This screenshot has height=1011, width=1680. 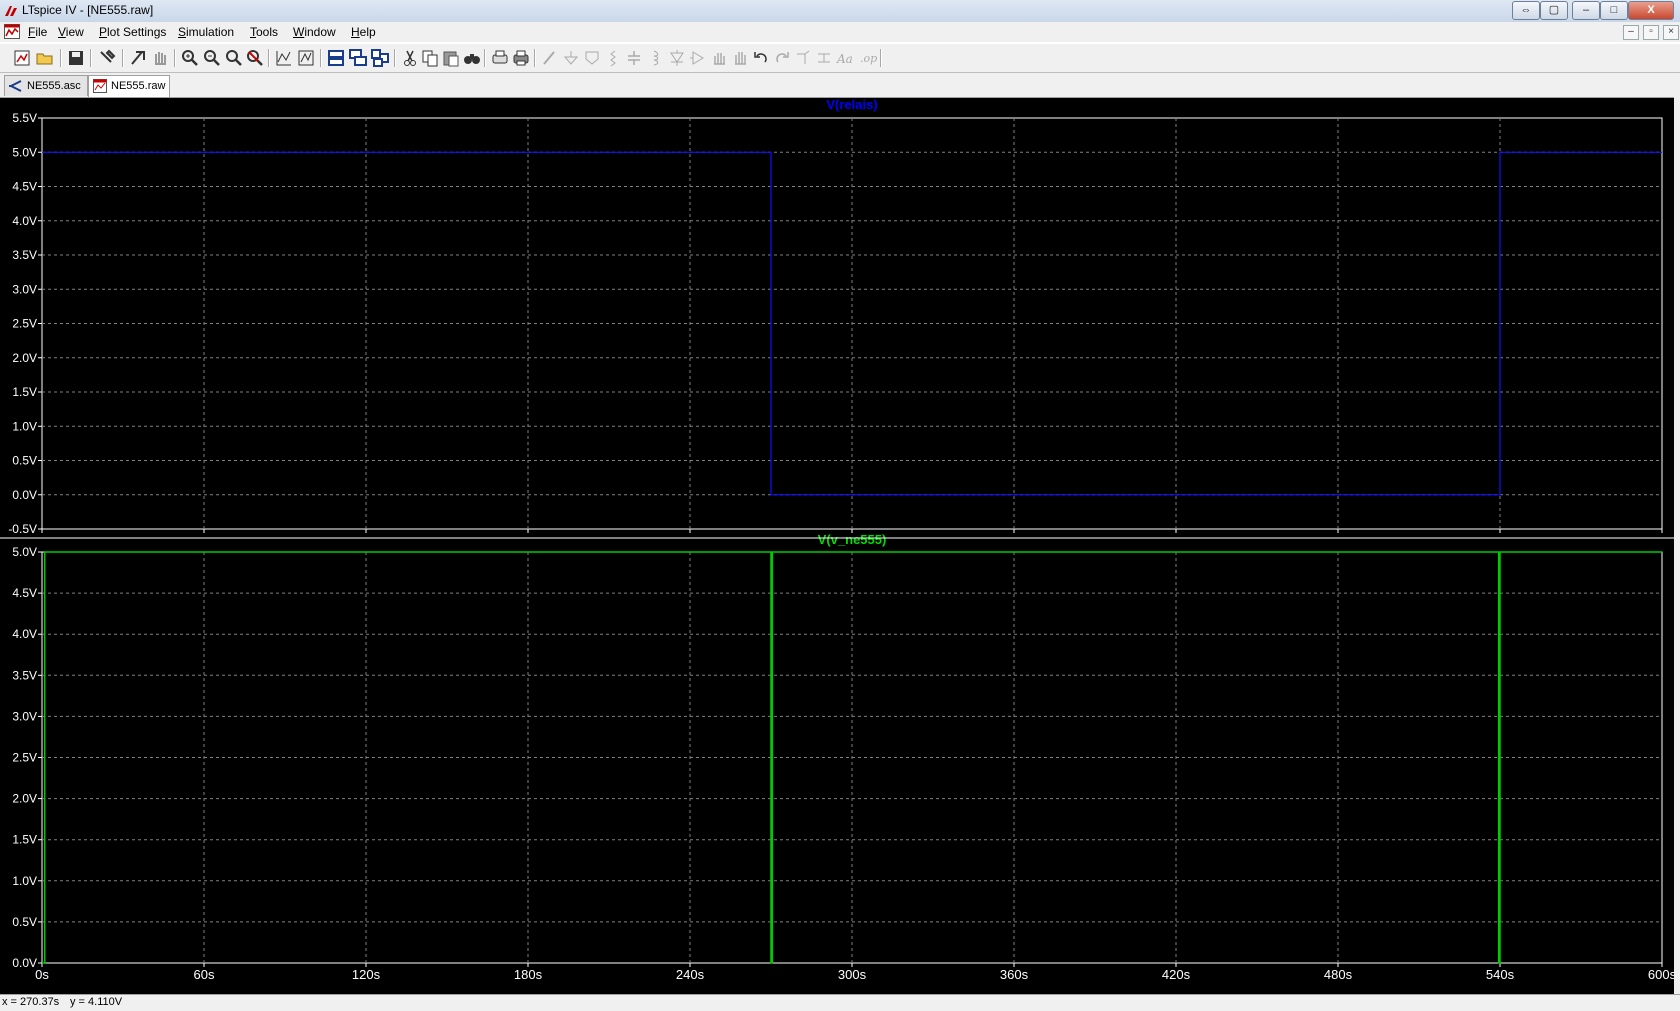 I want to click on x-tick-label: 480s, so click(x=1338, y=974).